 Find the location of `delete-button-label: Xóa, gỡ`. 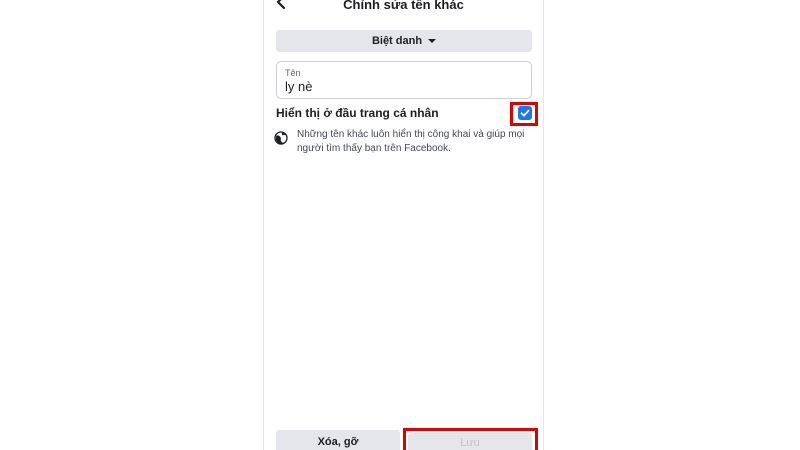

delete-button-label: Xóa, gỡ is located at coordinates (338, 442).